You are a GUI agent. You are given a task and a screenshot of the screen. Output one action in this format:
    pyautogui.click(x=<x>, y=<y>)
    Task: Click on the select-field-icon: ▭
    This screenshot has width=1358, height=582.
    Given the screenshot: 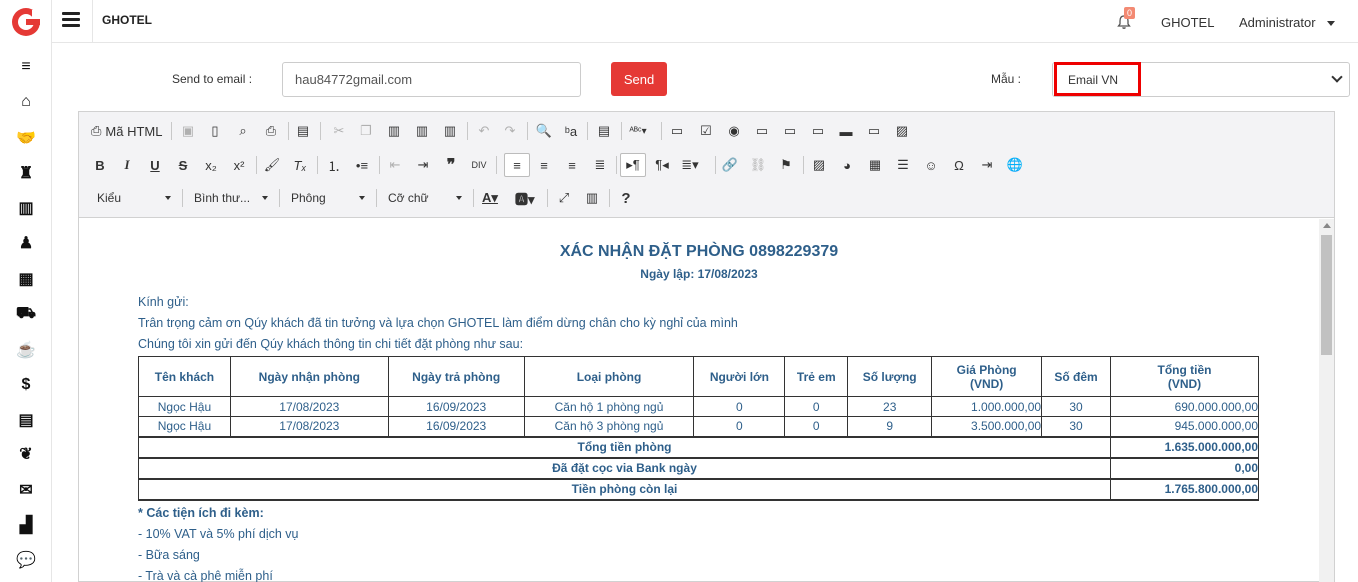 What is the action you would take?
    pyautogui.click(x=818, y=131)
    